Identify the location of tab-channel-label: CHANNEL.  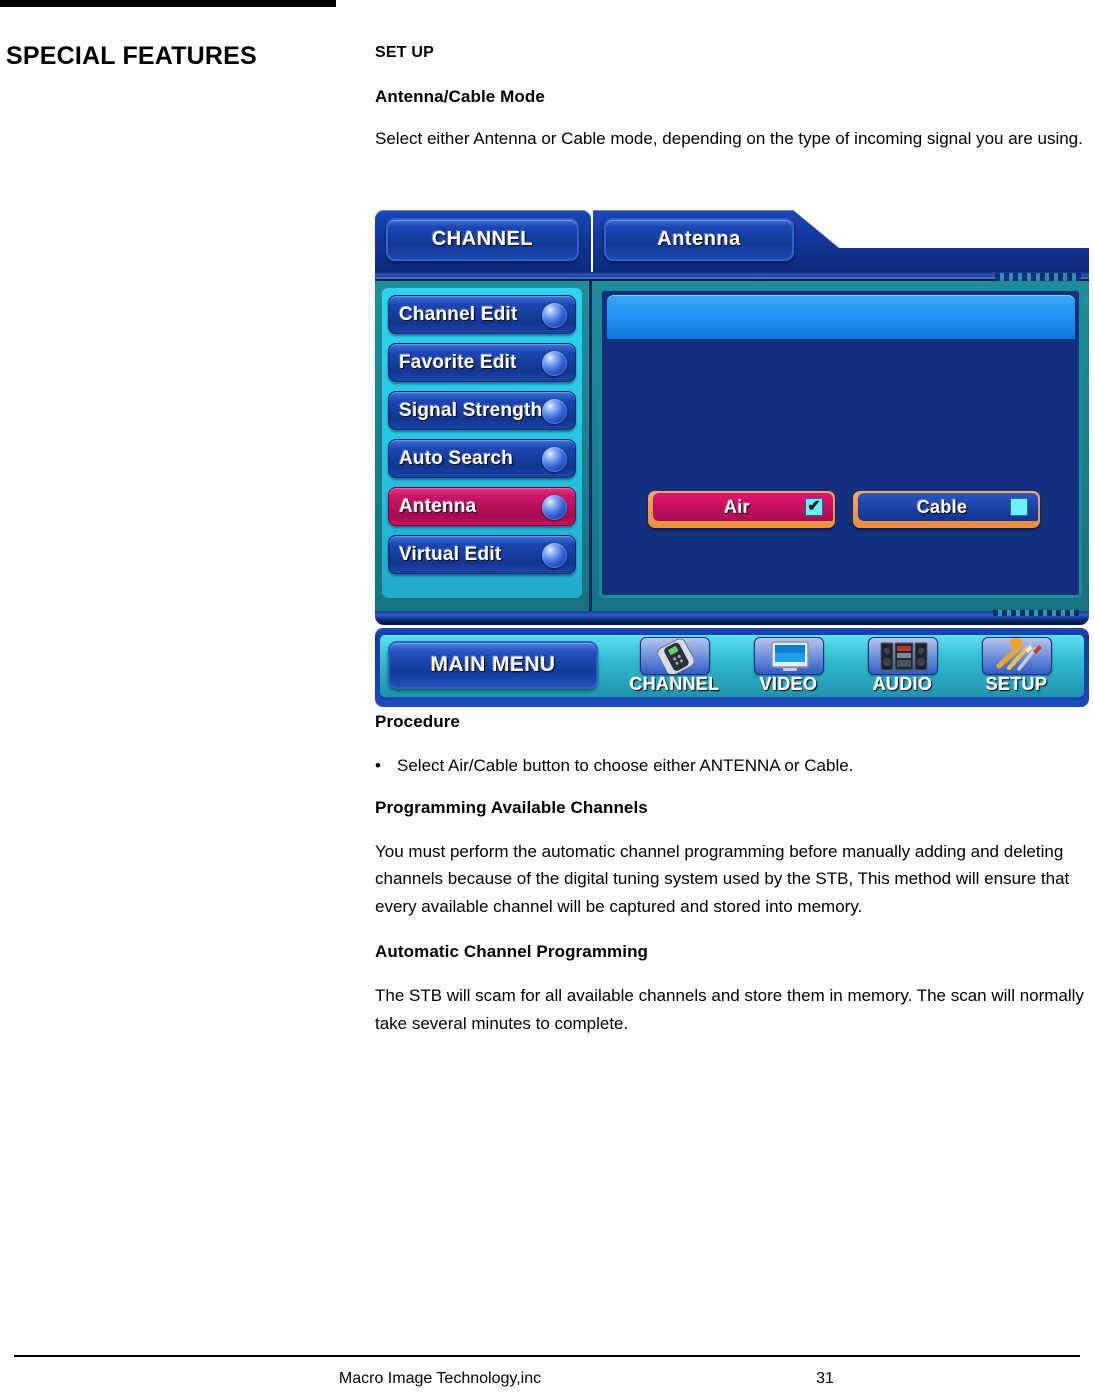
(482, 239).